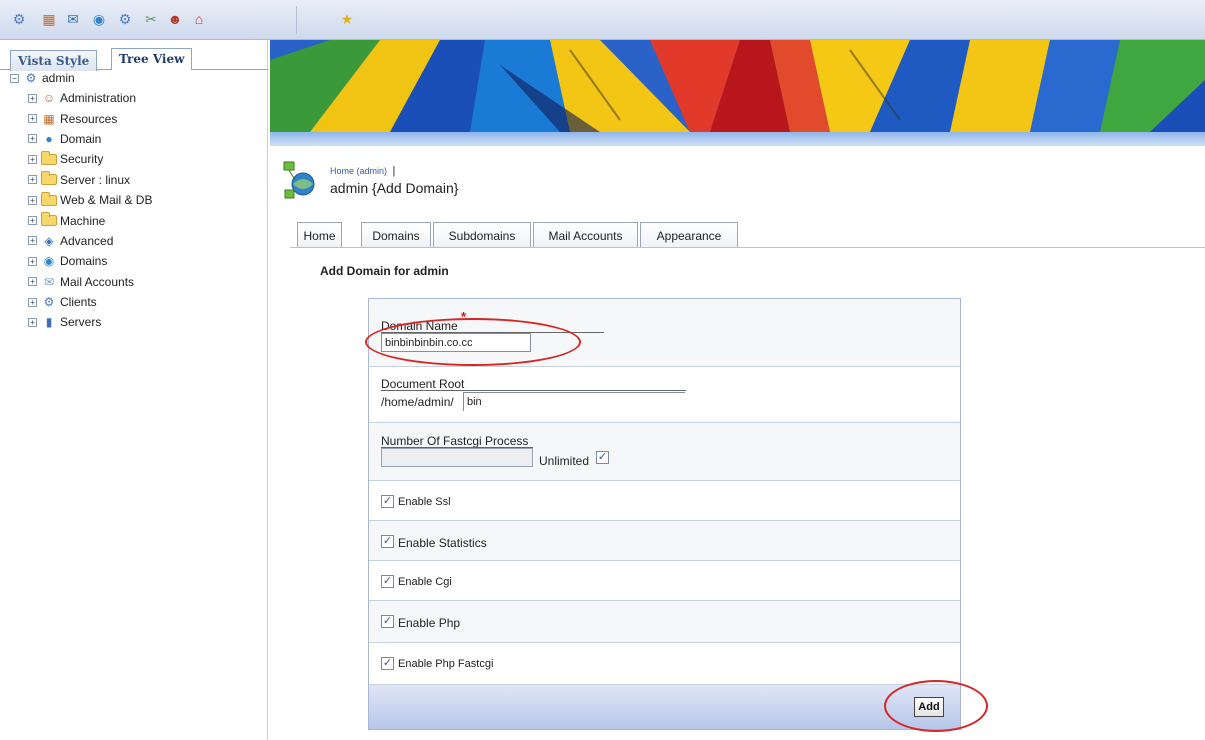 This screenshot has width=1205, height=740. What do you see at coordinates (89, 118) in the screenshot?
I see `tree-item-label: Resources` at bounding box center [89, 118].